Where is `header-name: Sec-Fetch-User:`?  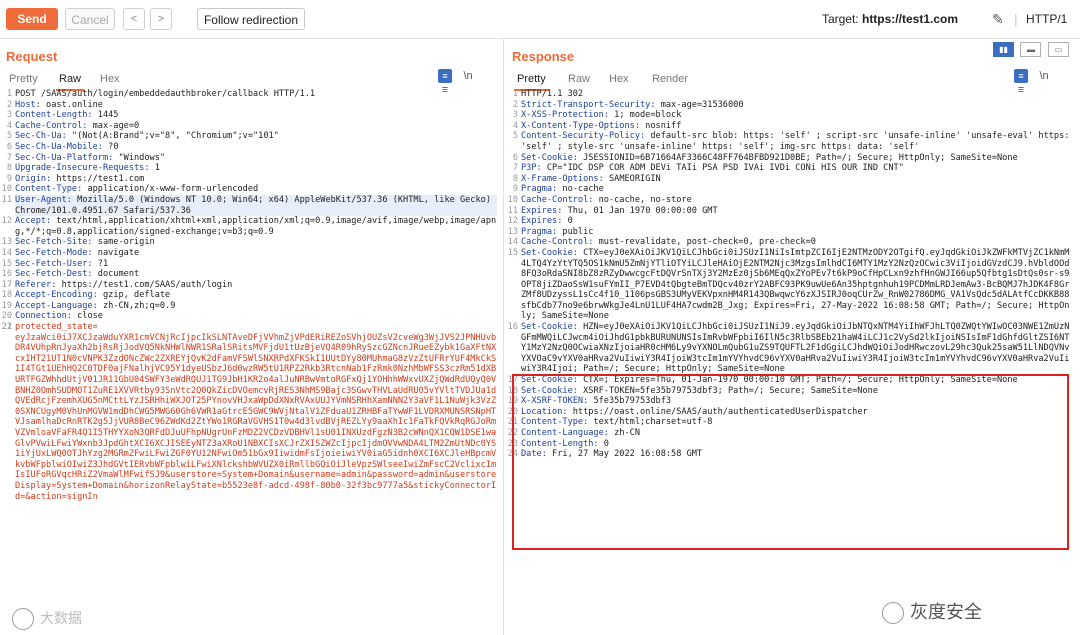
header-name: Sec-Fetch-User: is located at coordinates (54, 263).